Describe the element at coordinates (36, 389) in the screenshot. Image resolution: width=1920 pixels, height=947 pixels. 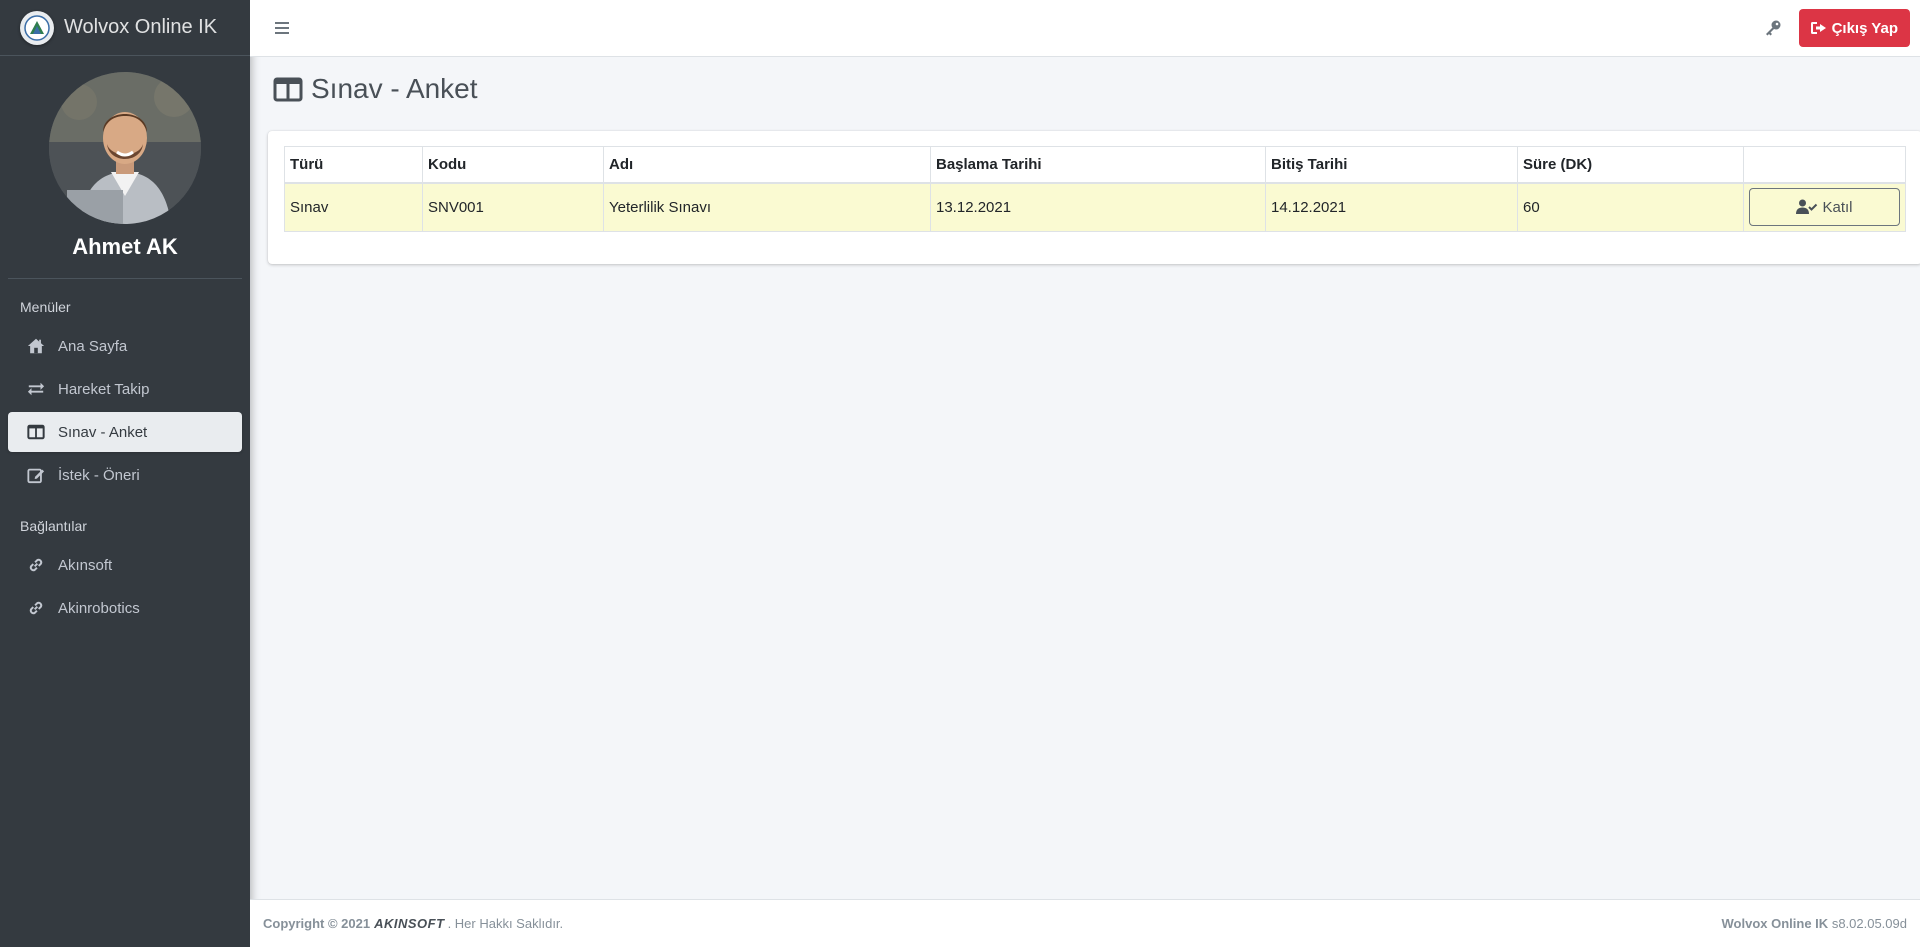
I see `exchange-icon` at that location.